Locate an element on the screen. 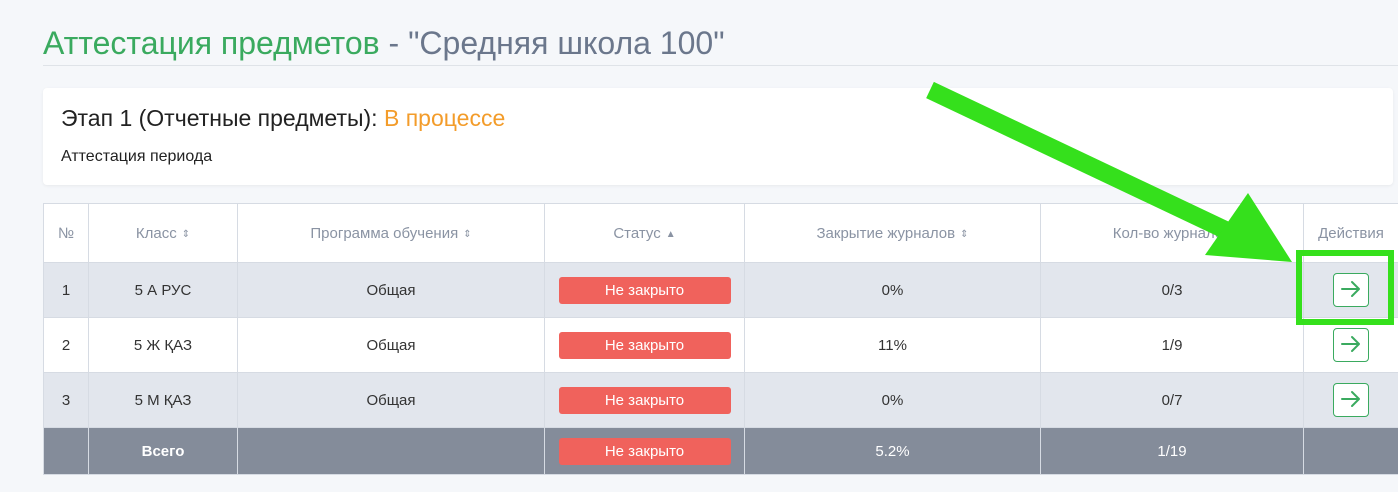  title-divider is located at coordinates (720, 65).